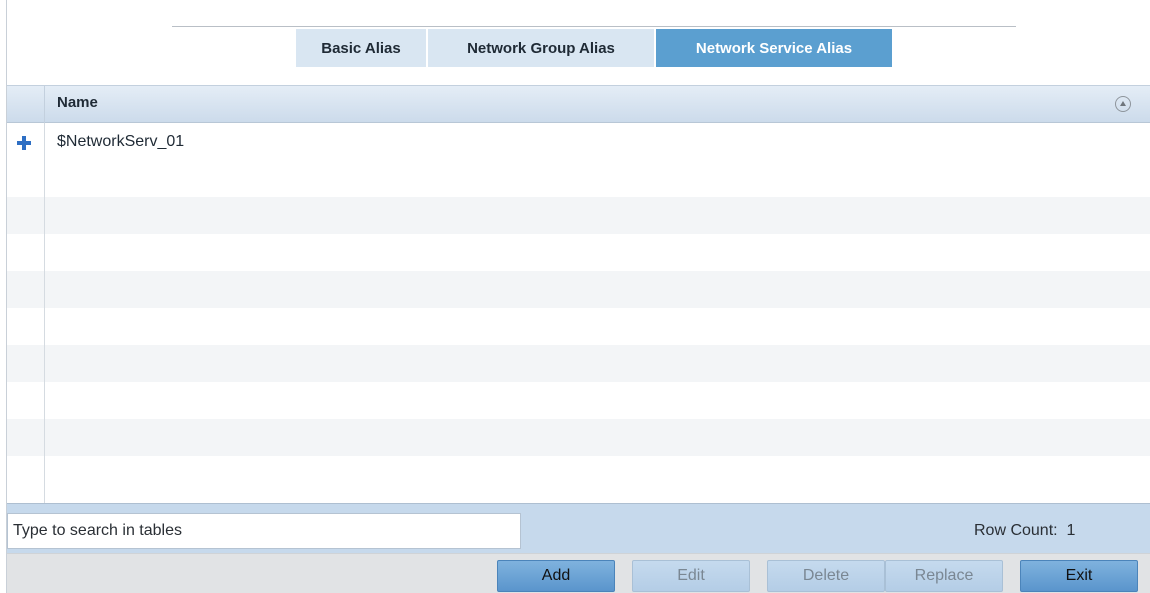  What do you see at coordinates (362, 48) in the screenshot?
I see `tab-basic-alias: Basic Alias` at bounding box center [362, 48].